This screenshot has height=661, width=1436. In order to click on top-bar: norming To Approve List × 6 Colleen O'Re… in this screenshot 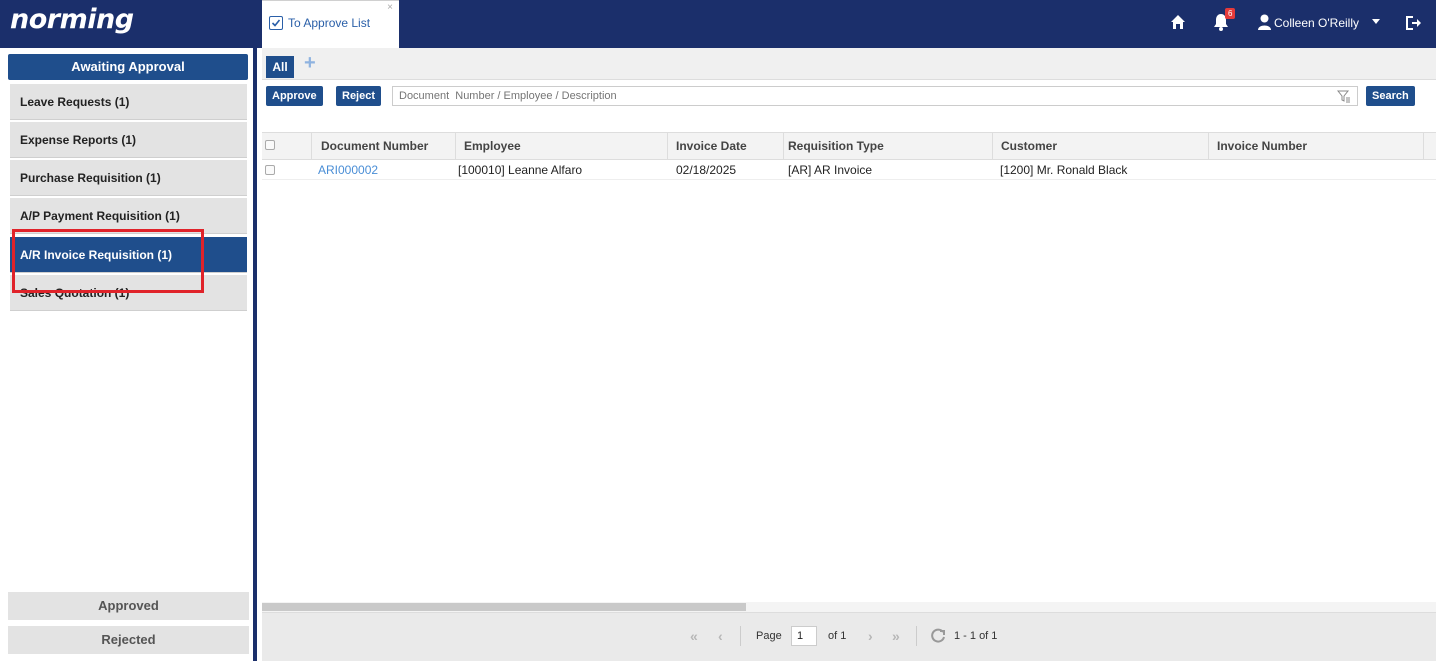, I will do `click(718, 24)`.